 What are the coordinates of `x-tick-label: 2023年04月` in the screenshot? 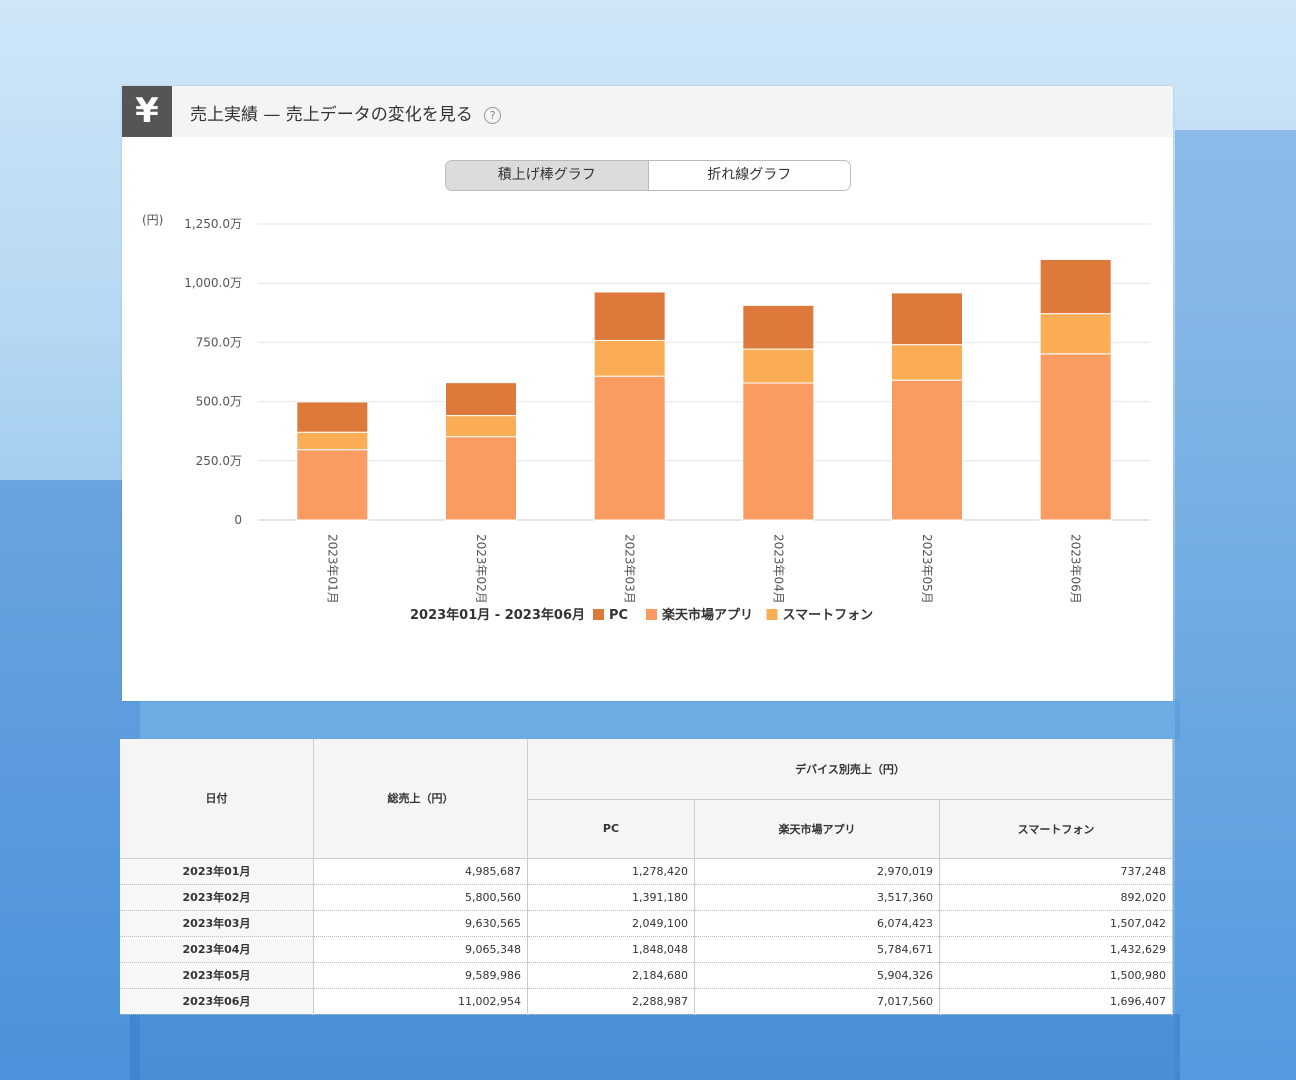 It's located at (778, 569).